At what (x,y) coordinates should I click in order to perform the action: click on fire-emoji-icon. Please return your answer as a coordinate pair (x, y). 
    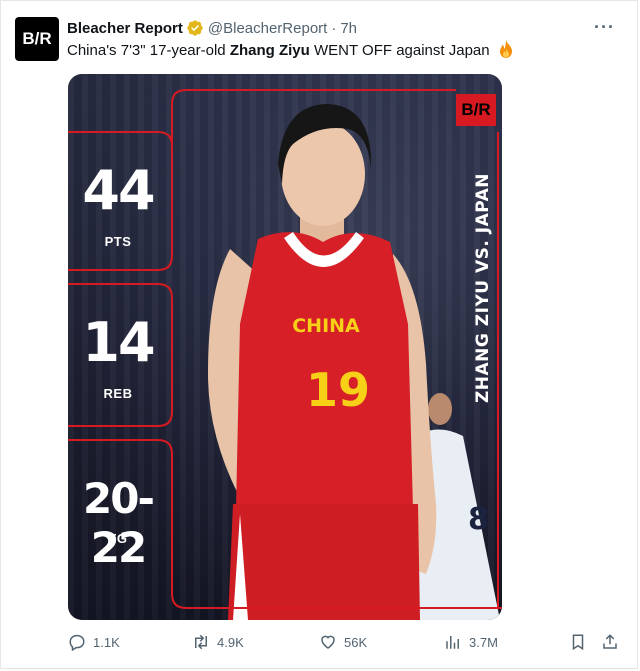
    Looking at the image, I should click on (505, 49).